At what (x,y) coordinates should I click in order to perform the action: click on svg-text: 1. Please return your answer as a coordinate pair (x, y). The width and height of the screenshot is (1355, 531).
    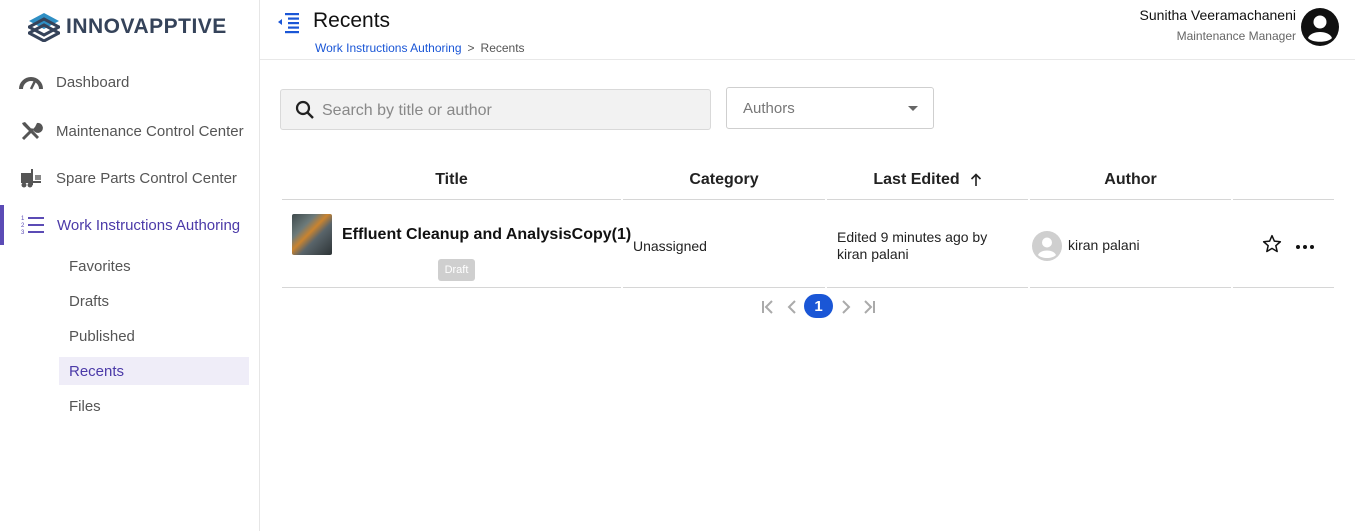
    Looking at the image, I should click on (23, 219).